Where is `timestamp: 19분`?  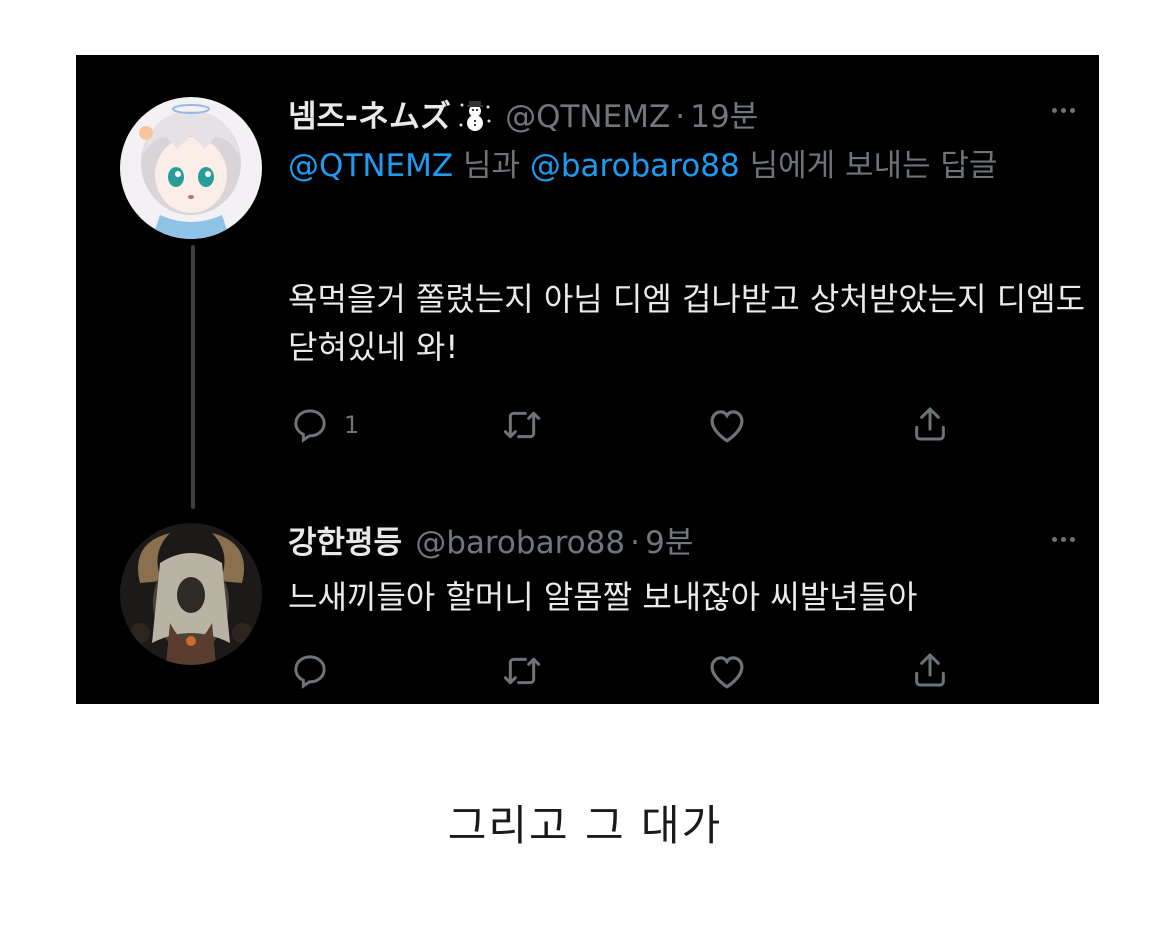 timestamp: 19분 is located at coordinates (724, 117).